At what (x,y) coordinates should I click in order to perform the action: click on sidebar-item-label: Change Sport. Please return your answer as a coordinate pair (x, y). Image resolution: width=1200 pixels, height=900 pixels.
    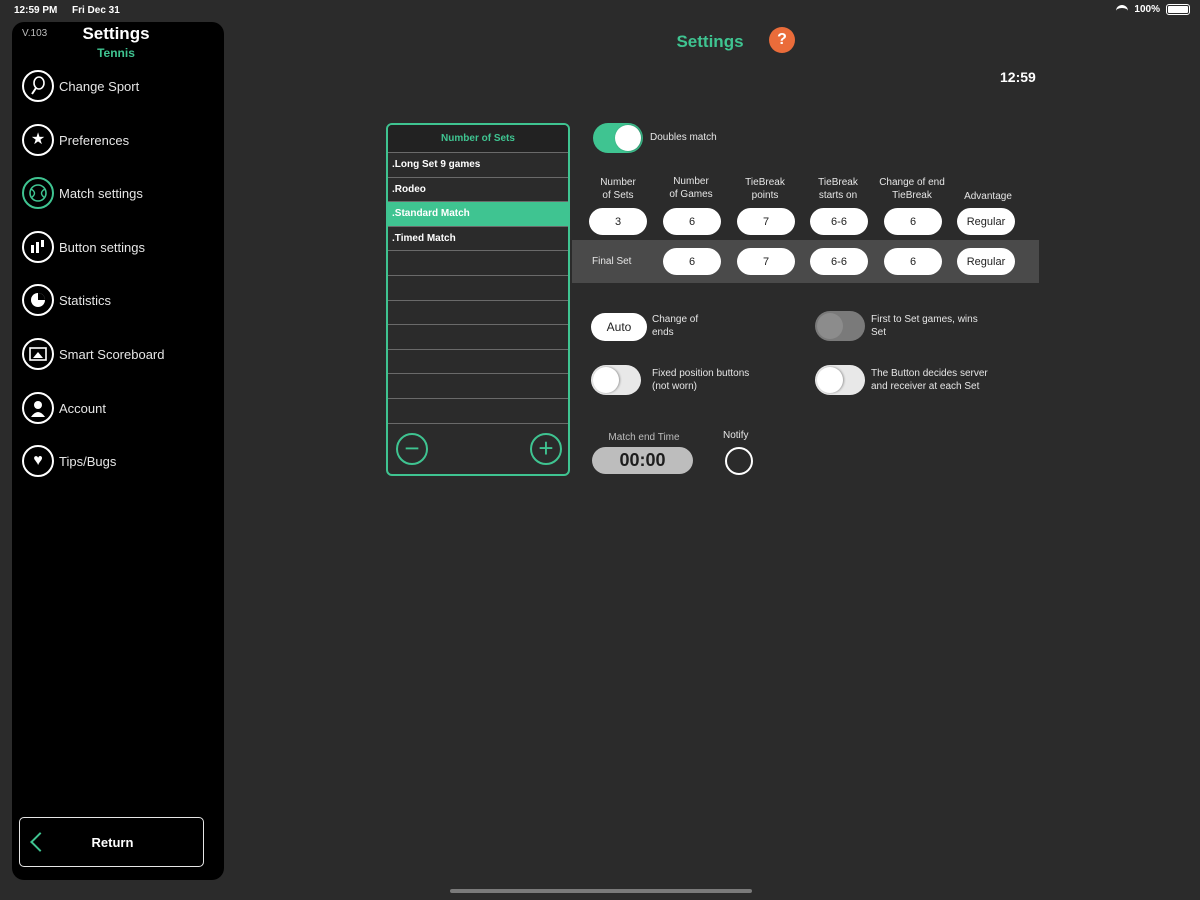
    Looking at the image, I should click on (99, 86).